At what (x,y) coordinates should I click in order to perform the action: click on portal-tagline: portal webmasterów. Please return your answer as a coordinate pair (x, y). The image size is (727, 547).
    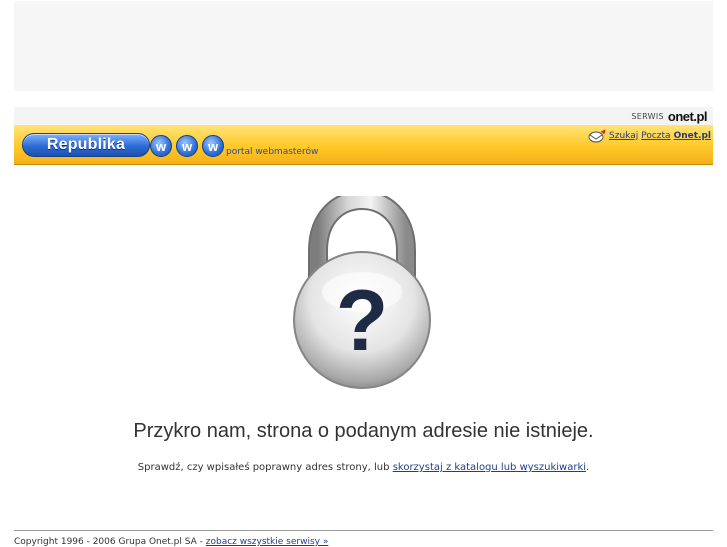
    Looking at the image, I should click on (272, 152).